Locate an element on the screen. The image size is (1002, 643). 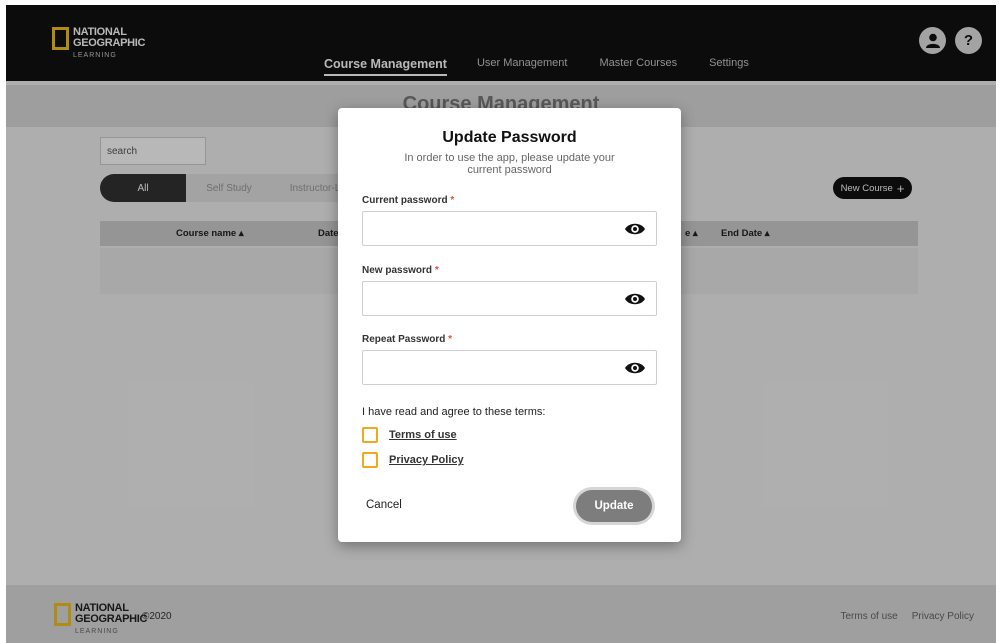
repeat-password-label: Repeat Password * is located at coordinates (407, 339).